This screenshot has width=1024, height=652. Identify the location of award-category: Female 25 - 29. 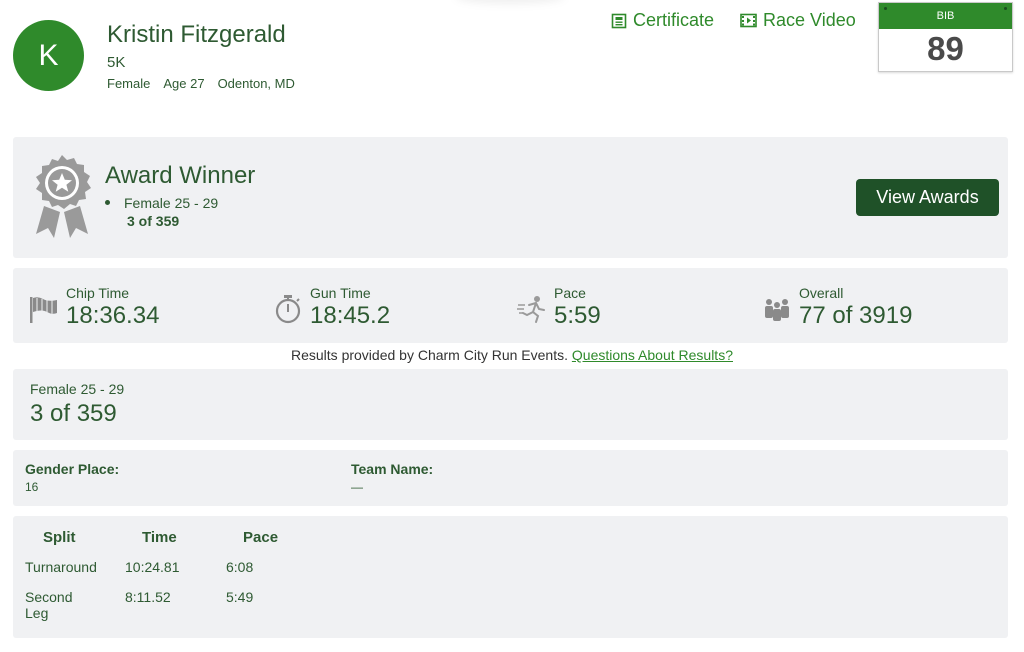
(161, 203).